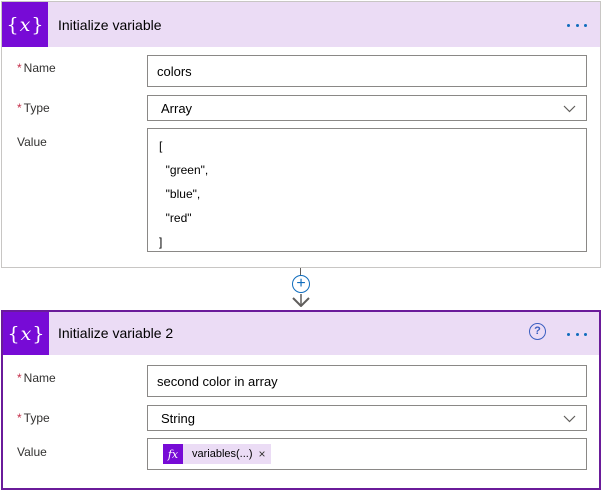 This screenshot has height=490, width=602. What do you see at coordinates (265, 454) in the screenshot?
I see `remove-token-button: ×` at bounding box center [265, 454].